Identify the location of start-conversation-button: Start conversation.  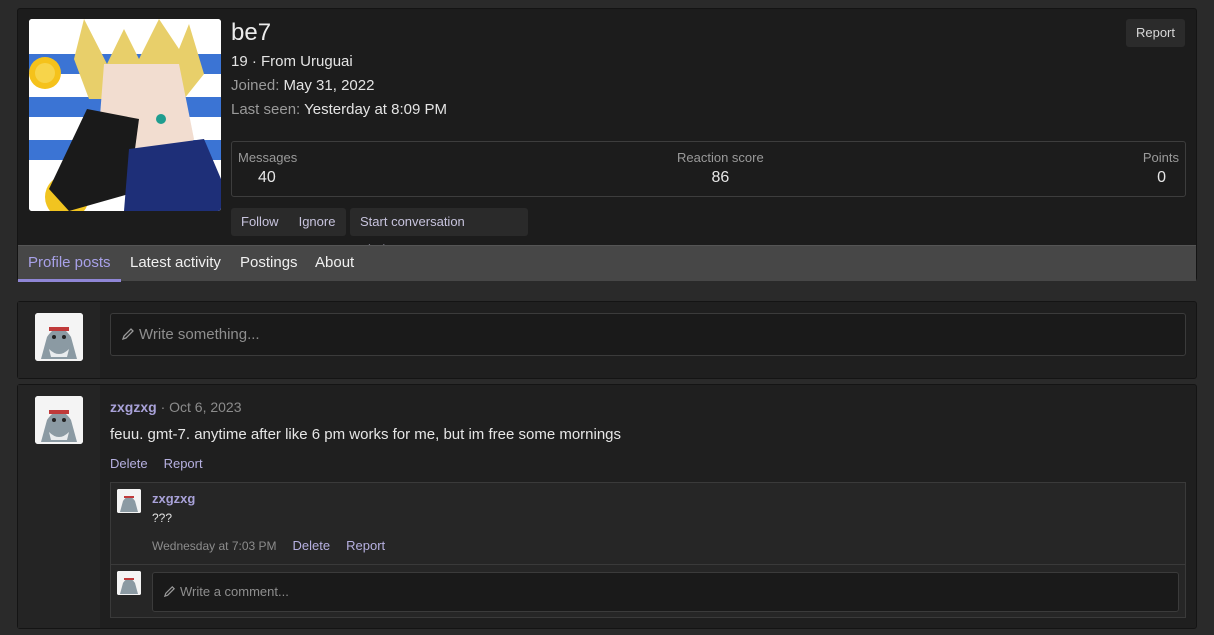
(412, 222).